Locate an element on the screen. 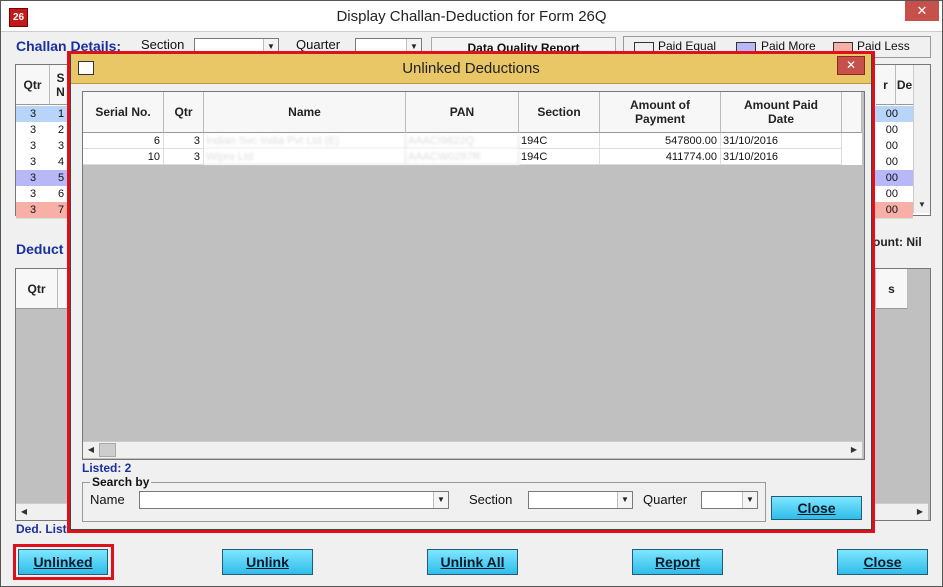 This screenshot has height=587, width=943. section-label: Section is located at coordinates (163, 44).